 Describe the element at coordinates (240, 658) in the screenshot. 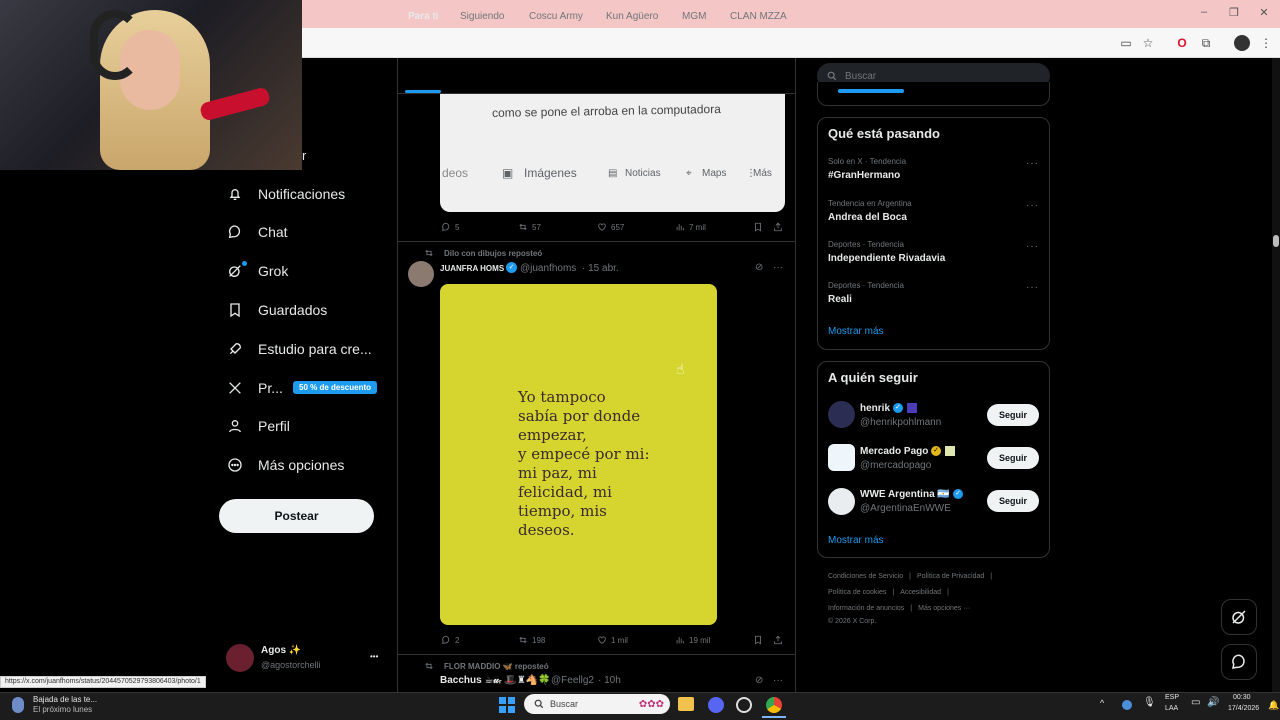

I see `account-avatar` at that location.